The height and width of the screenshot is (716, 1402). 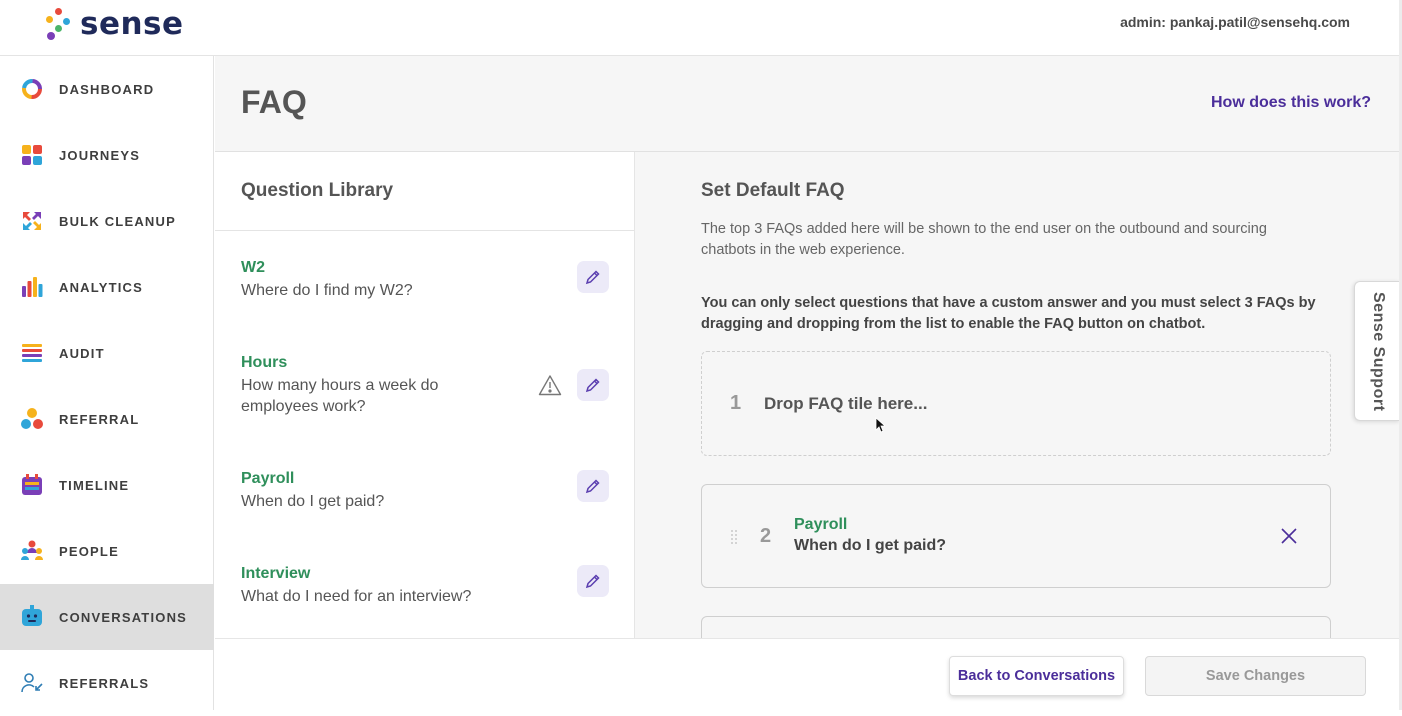 What do you see at coordinates (32, 551) in the screenshot?
I see `people-icon` at bounding box center [32, 551].